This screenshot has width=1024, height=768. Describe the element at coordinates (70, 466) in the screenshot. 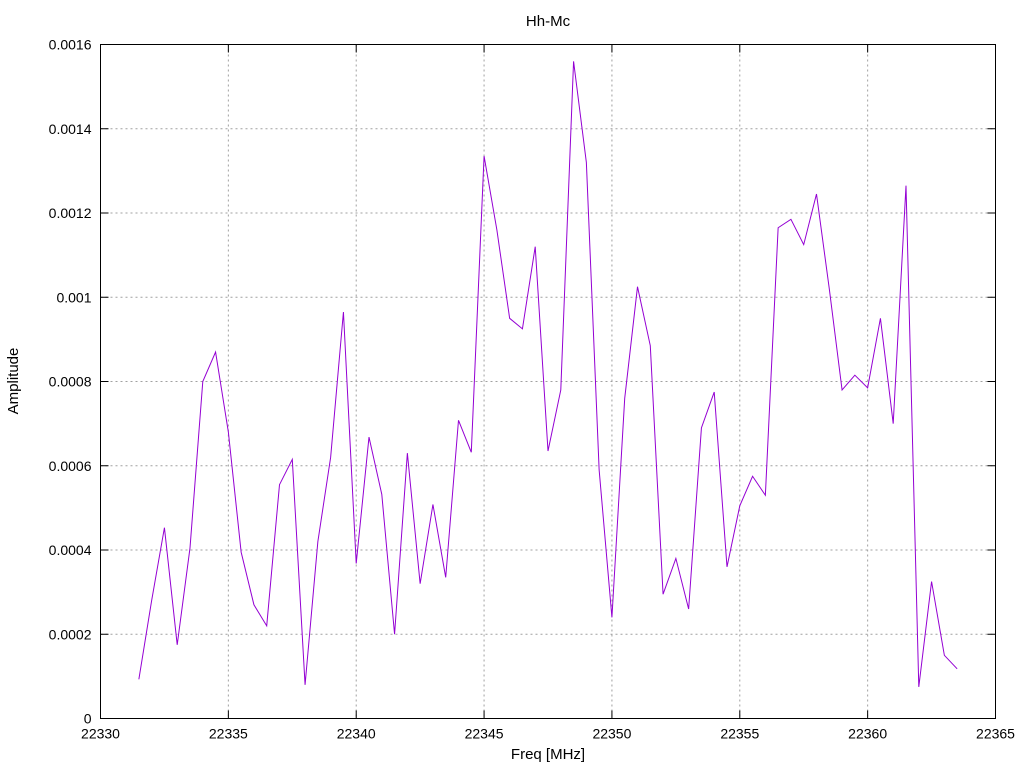

I see `y-tick-label: 0.0006` at that location.